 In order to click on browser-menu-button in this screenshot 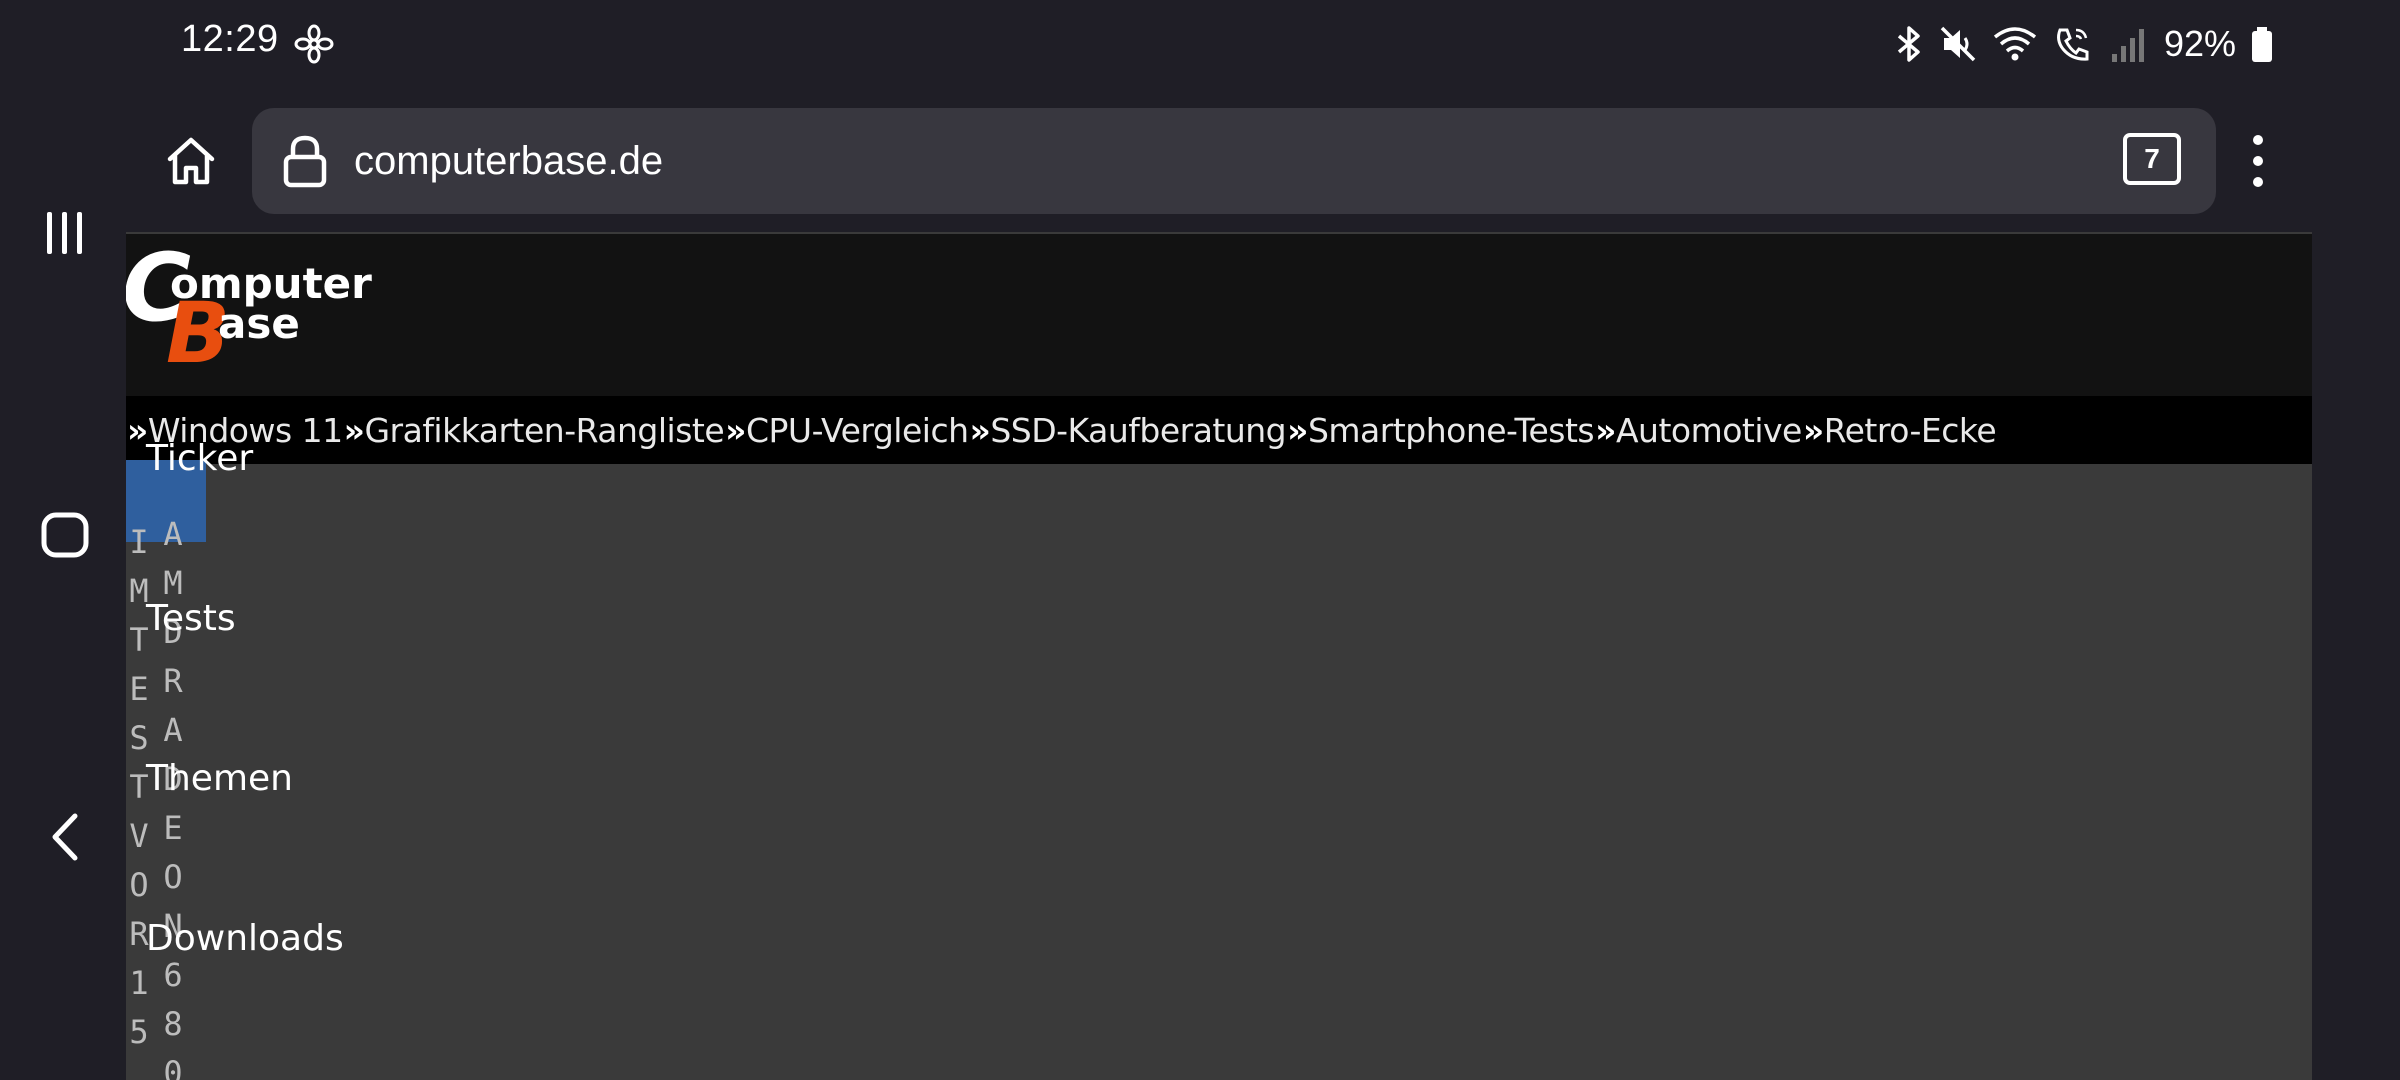, I will do `click(2258, 161)`.